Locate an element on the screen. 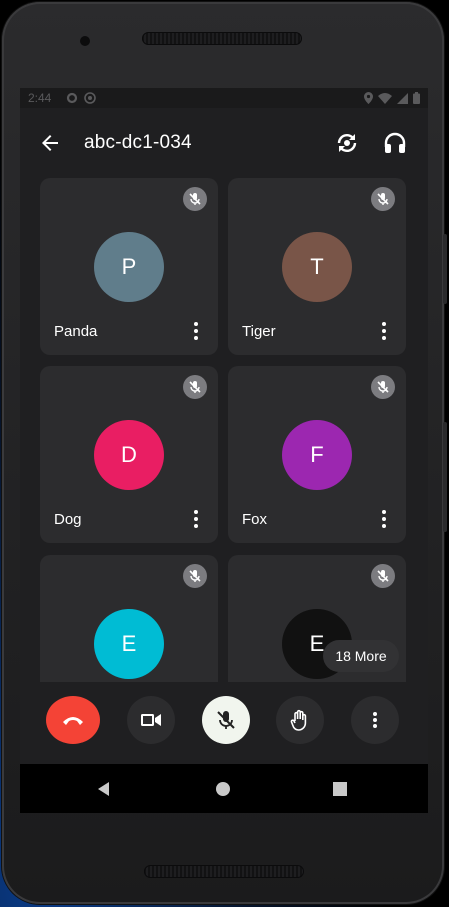 Image resolution: width=449 pixels, height=907 pixels. avatar: P is located at coordinates (129, 267).